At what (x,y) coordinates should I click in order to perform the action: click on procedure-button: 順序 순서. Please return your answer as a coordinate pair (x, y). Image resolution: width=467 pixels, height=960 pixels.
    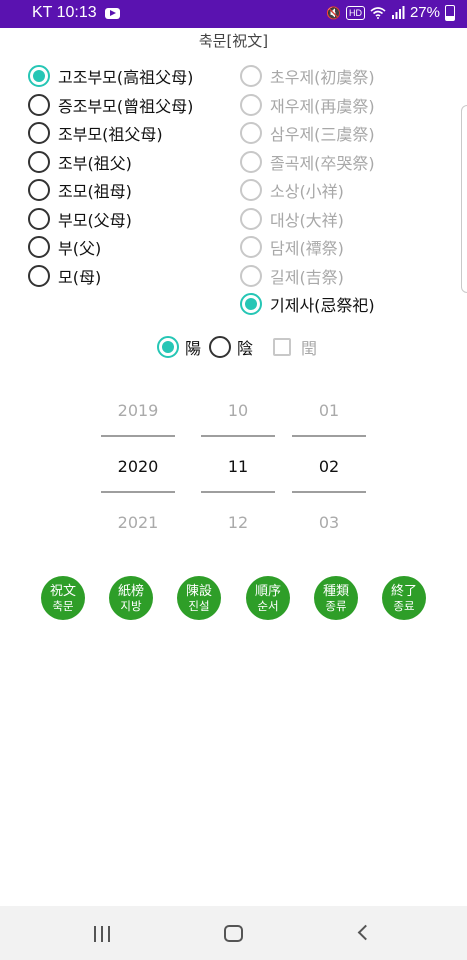
    Looking at the image, I should click on (268, 598).